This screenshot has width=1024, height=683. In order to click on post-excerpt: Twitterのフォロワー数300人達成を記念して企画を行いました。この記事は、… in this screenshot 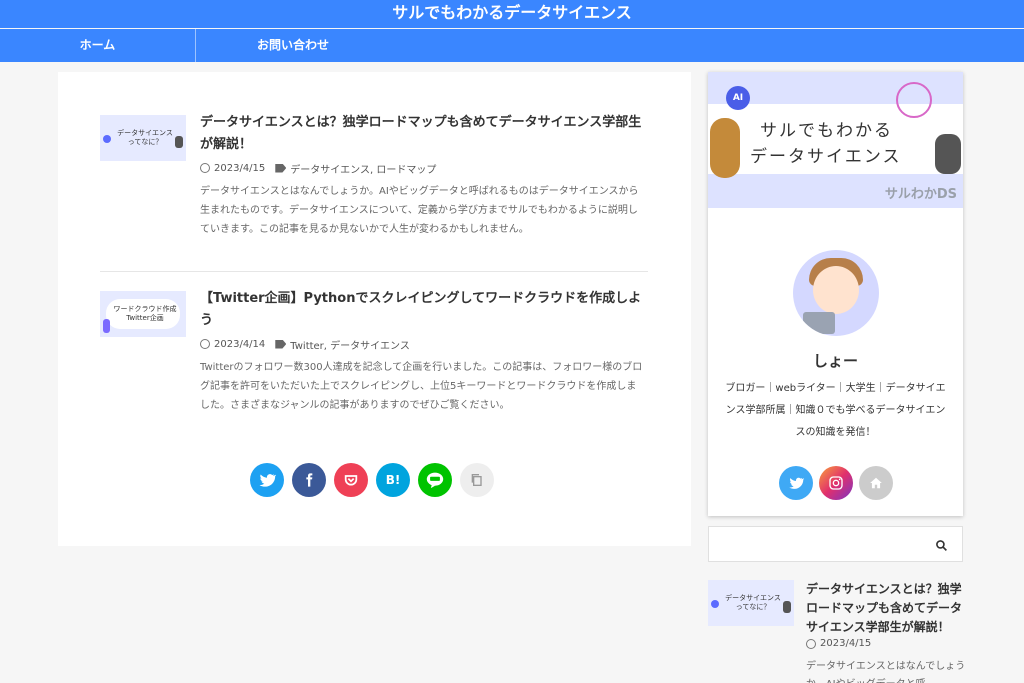, I will do `click(421, 386)`.